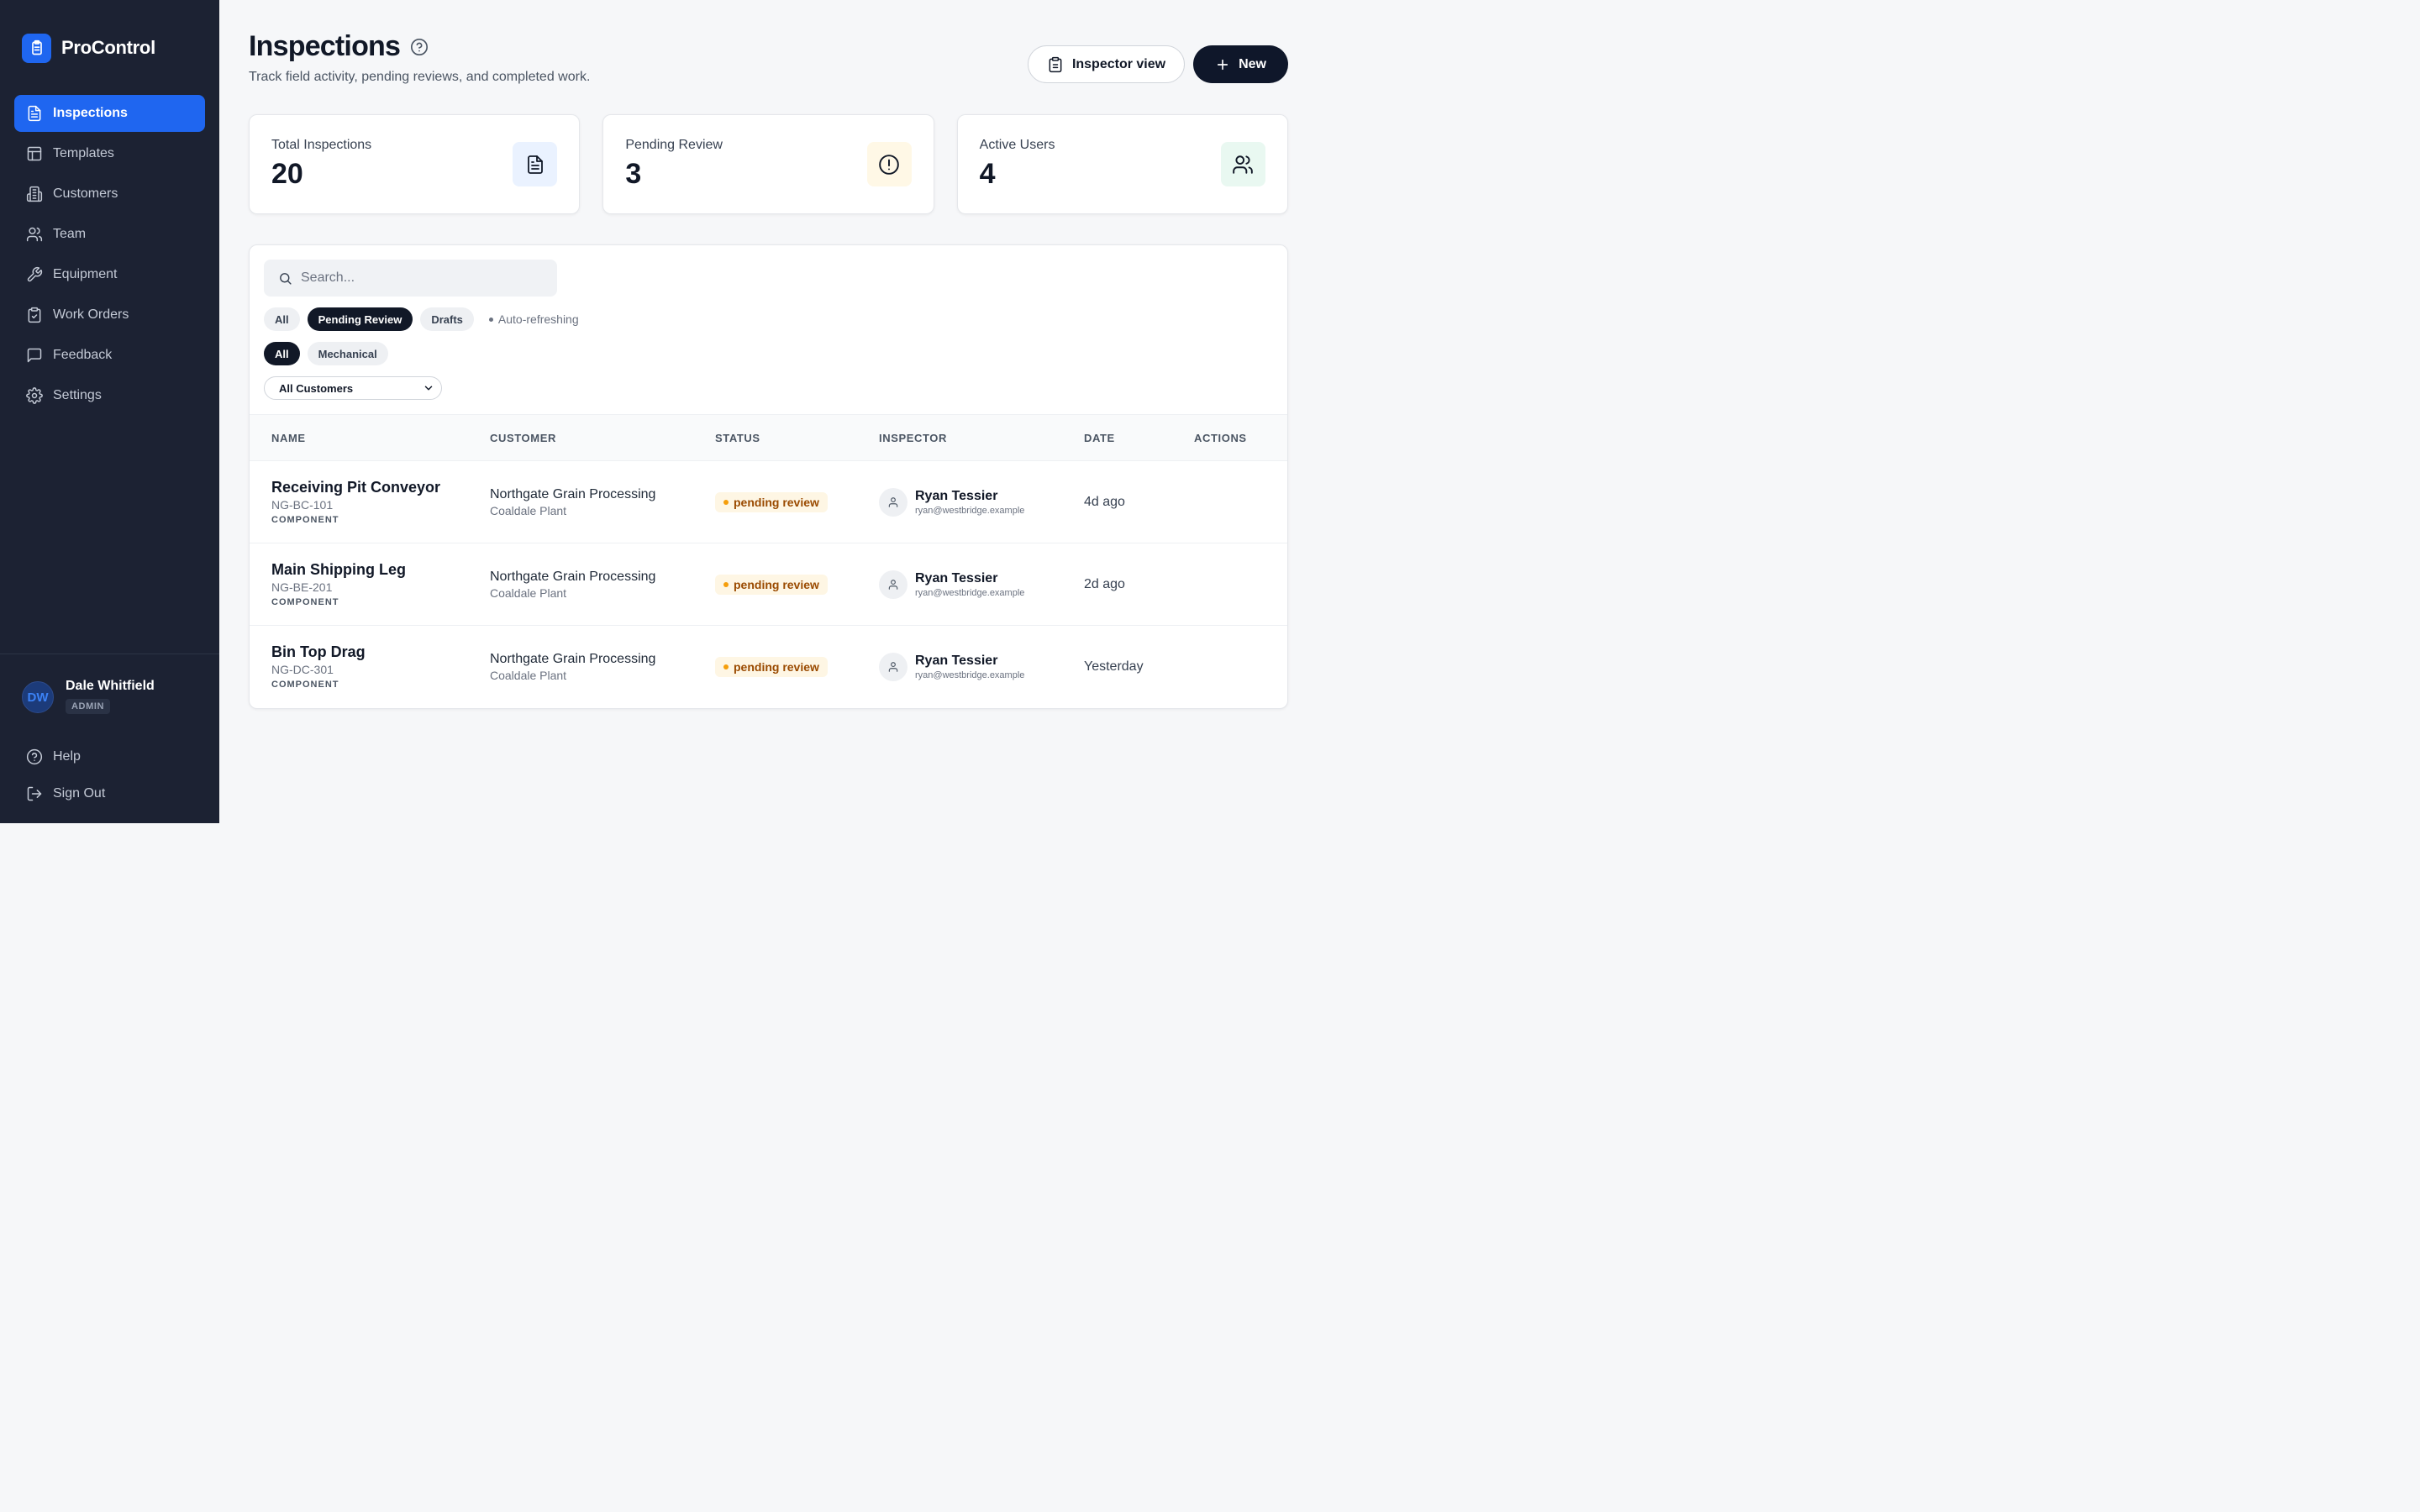 Image resolution: width=2420 pixels, height=1512 pixels. What do you see at coordinates (302, 670) in the screenshot?
I see `inspection-code: NG-DC-301` at bounding box center [302, 670].